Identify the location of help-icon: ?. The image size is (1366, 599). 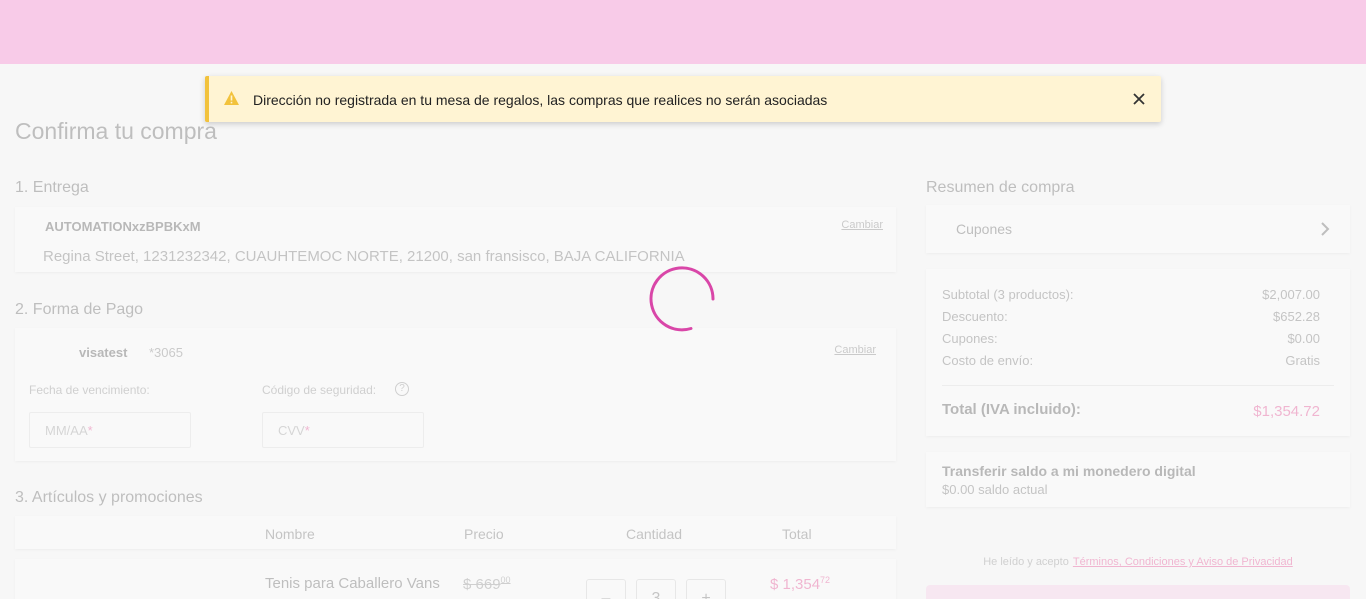
(402, 389).